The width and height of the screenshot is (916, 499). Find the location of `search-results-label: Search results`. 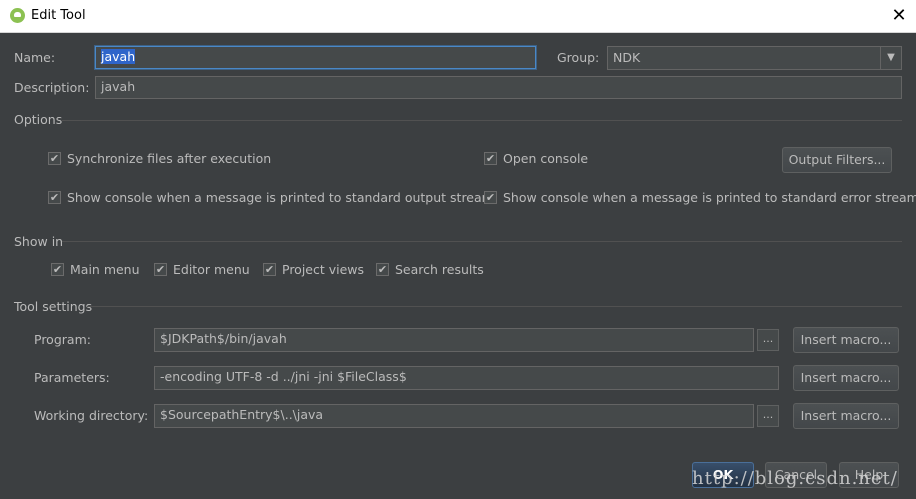

search-results-label: Search results is located at coordinates (439, 269).